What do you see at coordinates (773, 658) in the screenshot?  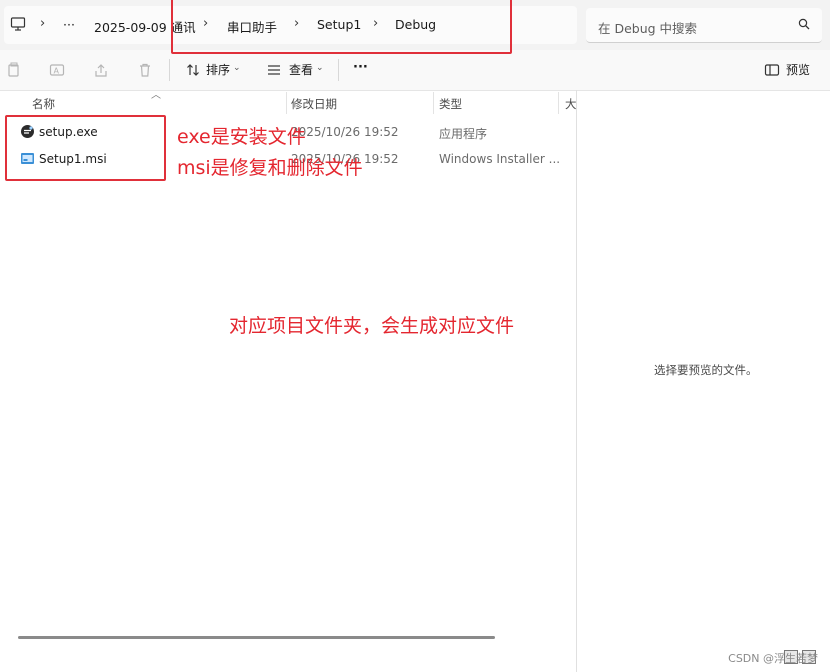 I see `csdn-watermark: CSDN @浮生若梦` at bounding box center [773, 658].